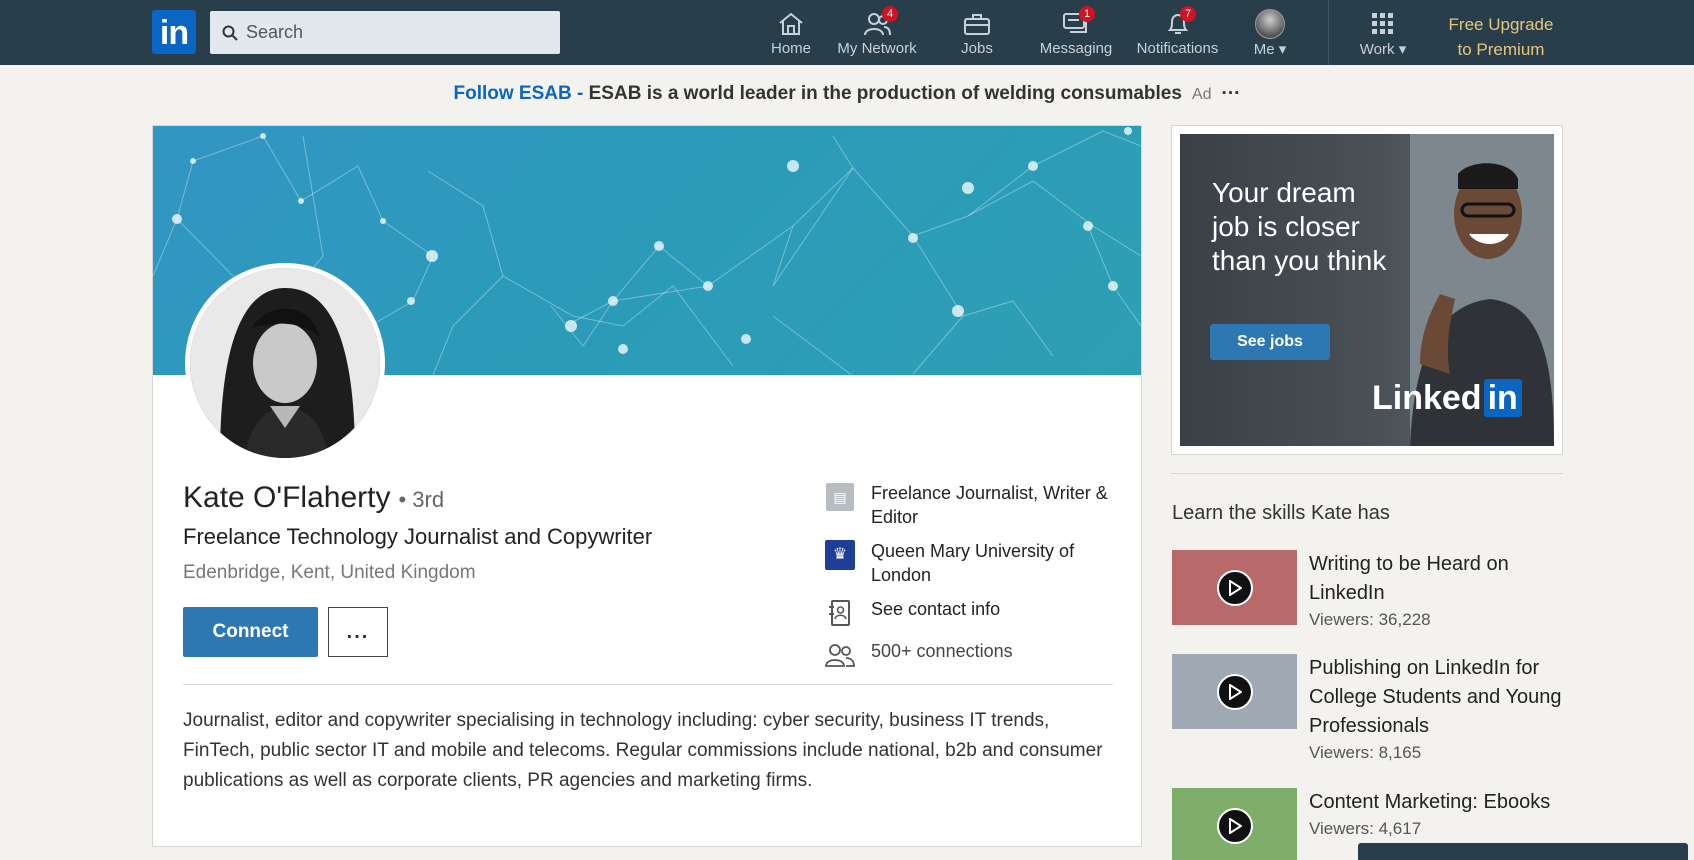 This screenshot has width=1694, height=860. I want to click on nav-messaging-label: Messaging, so click(1076, 48).